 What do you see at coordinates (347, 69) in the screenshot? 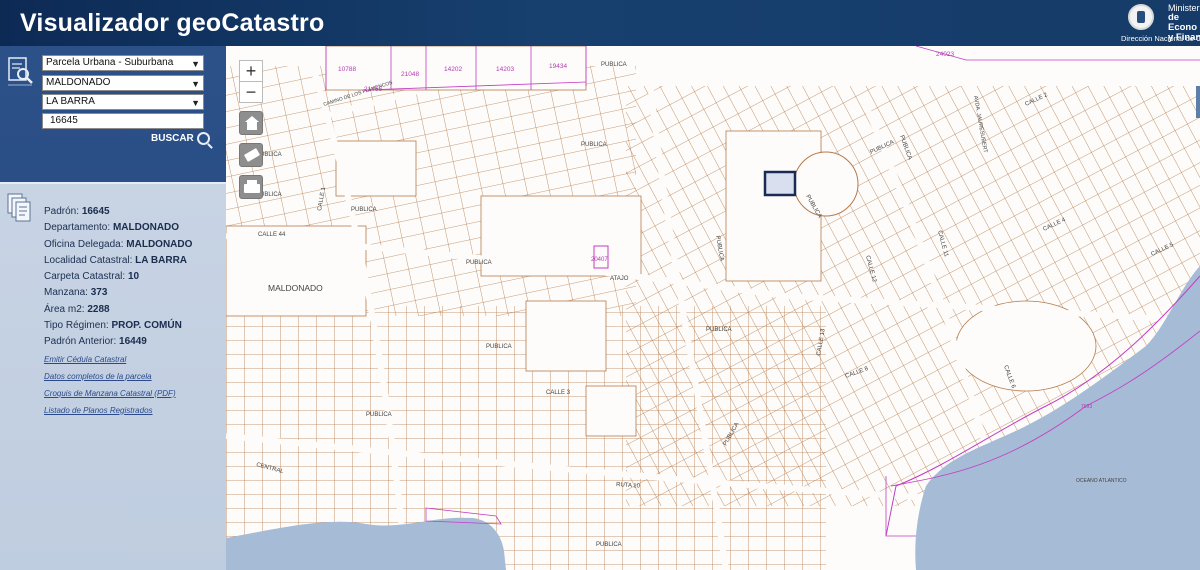
I see `label-10788: 10788` at bounding box center [347, 69].